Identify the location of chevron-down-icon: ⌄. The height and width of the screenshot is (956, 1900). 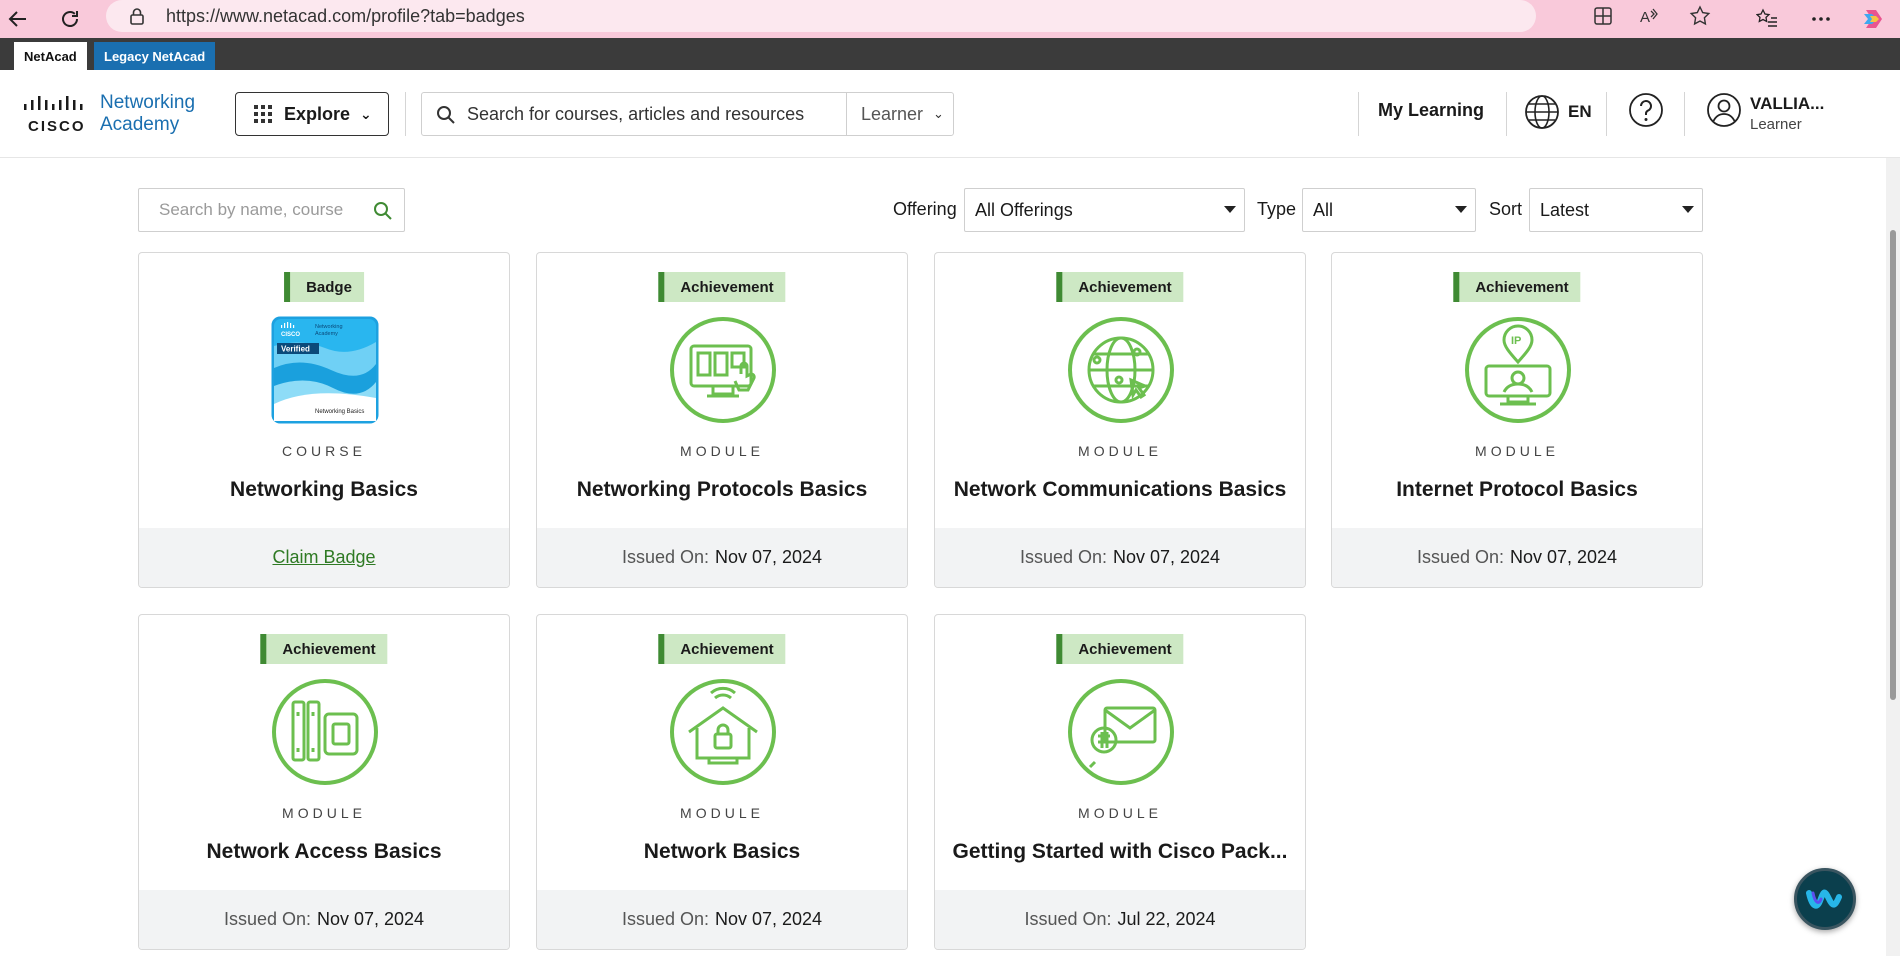
(366, 113).